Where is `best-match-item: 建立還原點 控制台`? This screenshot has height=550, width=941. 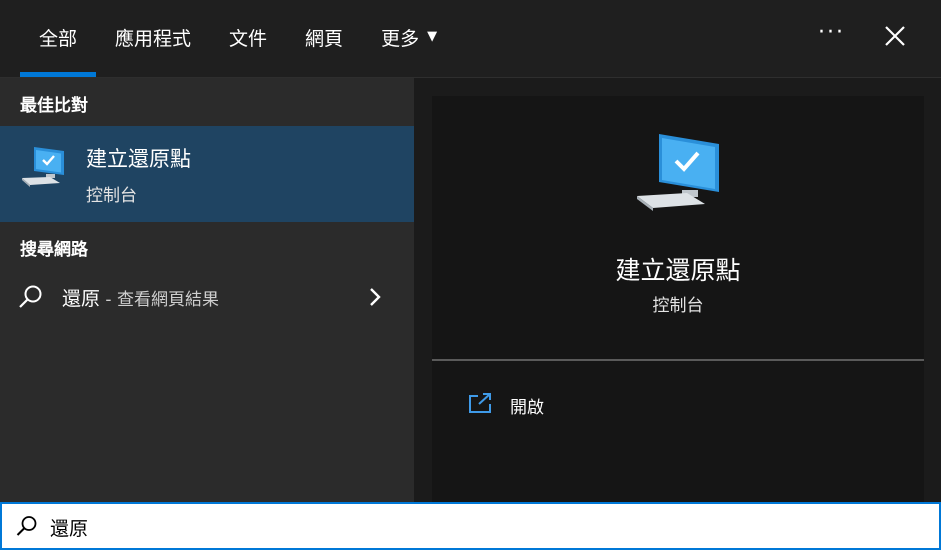
best-match-item: 建立還原點 控制台 is located at coordinates (207, 174).